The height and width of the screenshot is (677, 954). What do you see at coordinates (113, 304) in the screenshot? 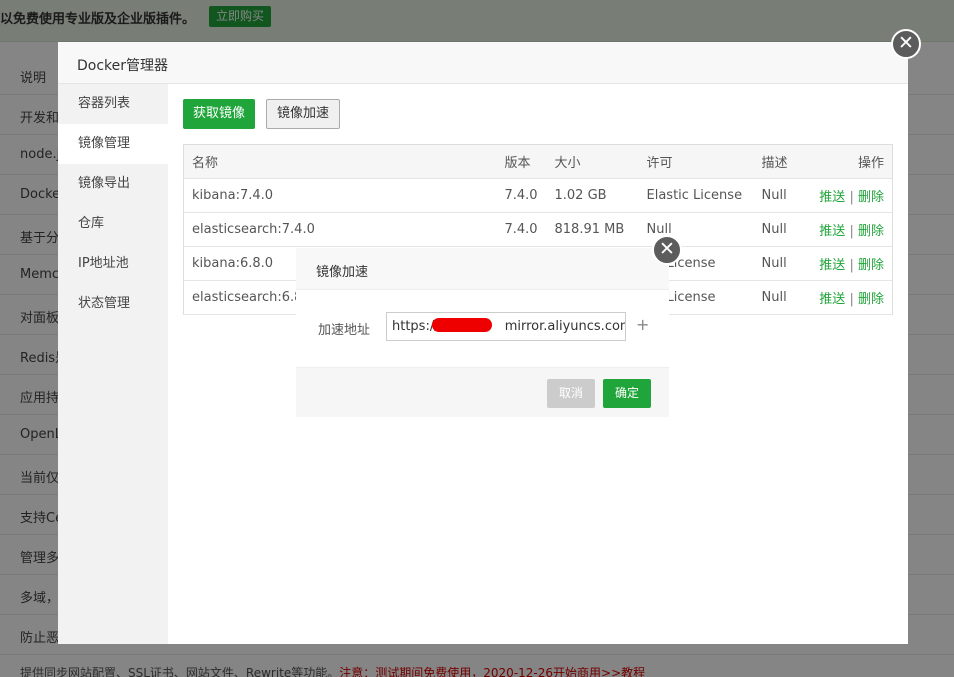
I see `sidebar-item-status: 状态管理` at bounding box center [113, 304].